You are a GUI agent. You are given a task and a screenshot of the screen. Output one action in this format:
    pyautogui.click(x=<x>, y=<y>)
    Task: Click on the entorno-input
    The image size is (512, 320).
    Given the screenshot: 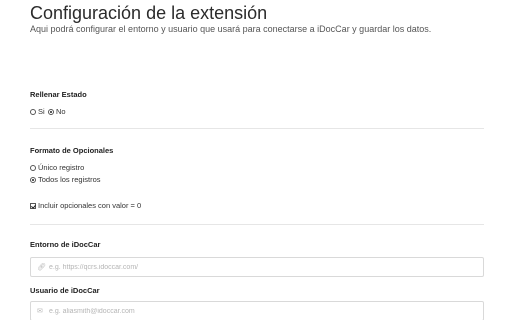 What is the action you would take?
    pyautogui.click(x=259, y=267)
    